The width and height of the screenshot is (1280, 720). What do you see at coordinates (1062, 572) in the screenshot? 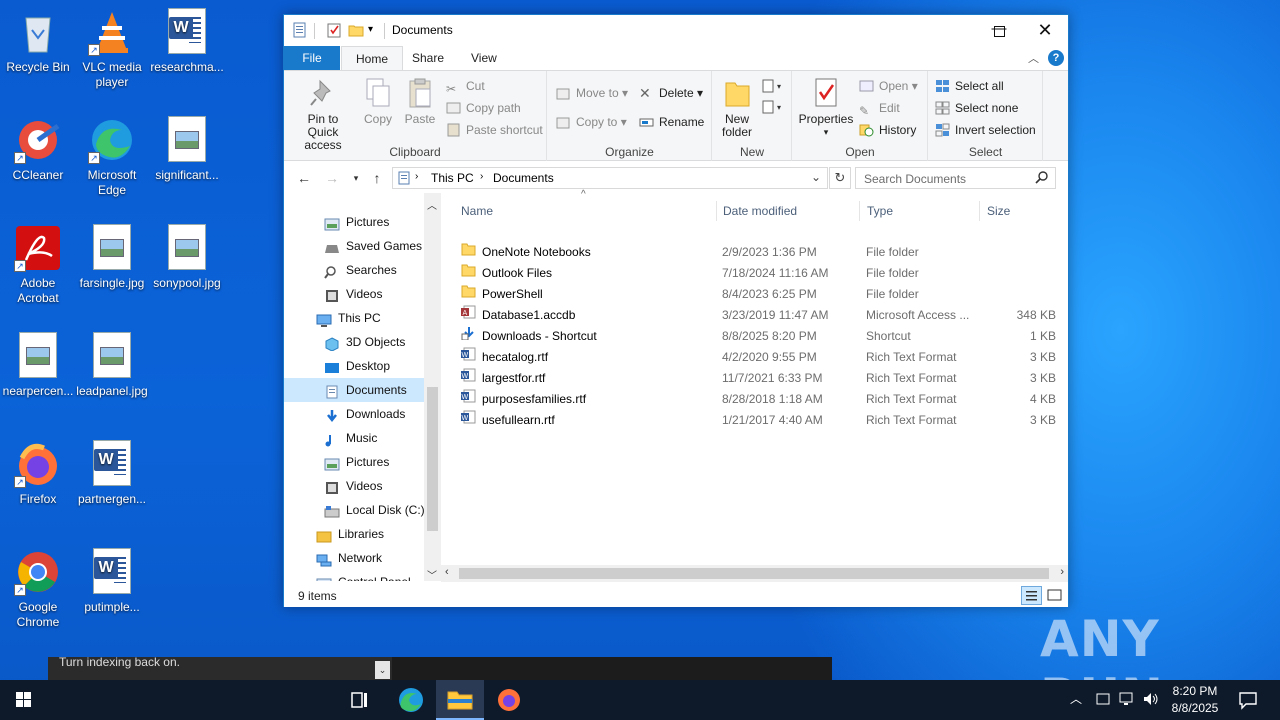
I see `scroll-right-chevron-icon: ›` at bounding box center [1062, 572].